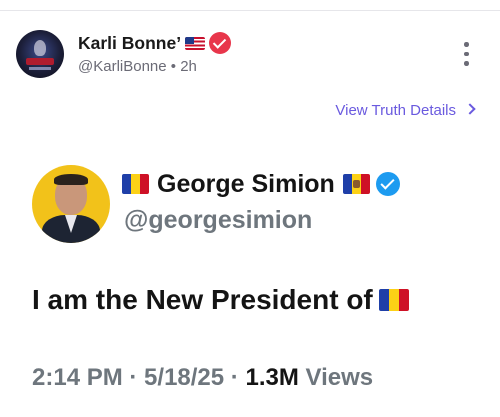 The height and width of the screenshot is (417, 500). Describe the element at coordinates (387, 184) in the screenshot. I see `verified-blue-icon` at that location.